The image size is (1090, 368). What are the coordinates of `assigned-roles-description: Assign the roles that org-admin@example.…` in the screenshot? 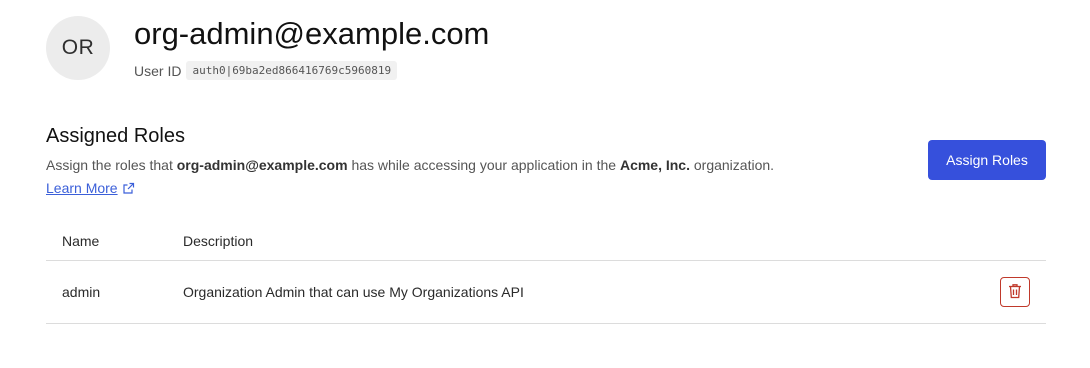 It's located at (410, 165).